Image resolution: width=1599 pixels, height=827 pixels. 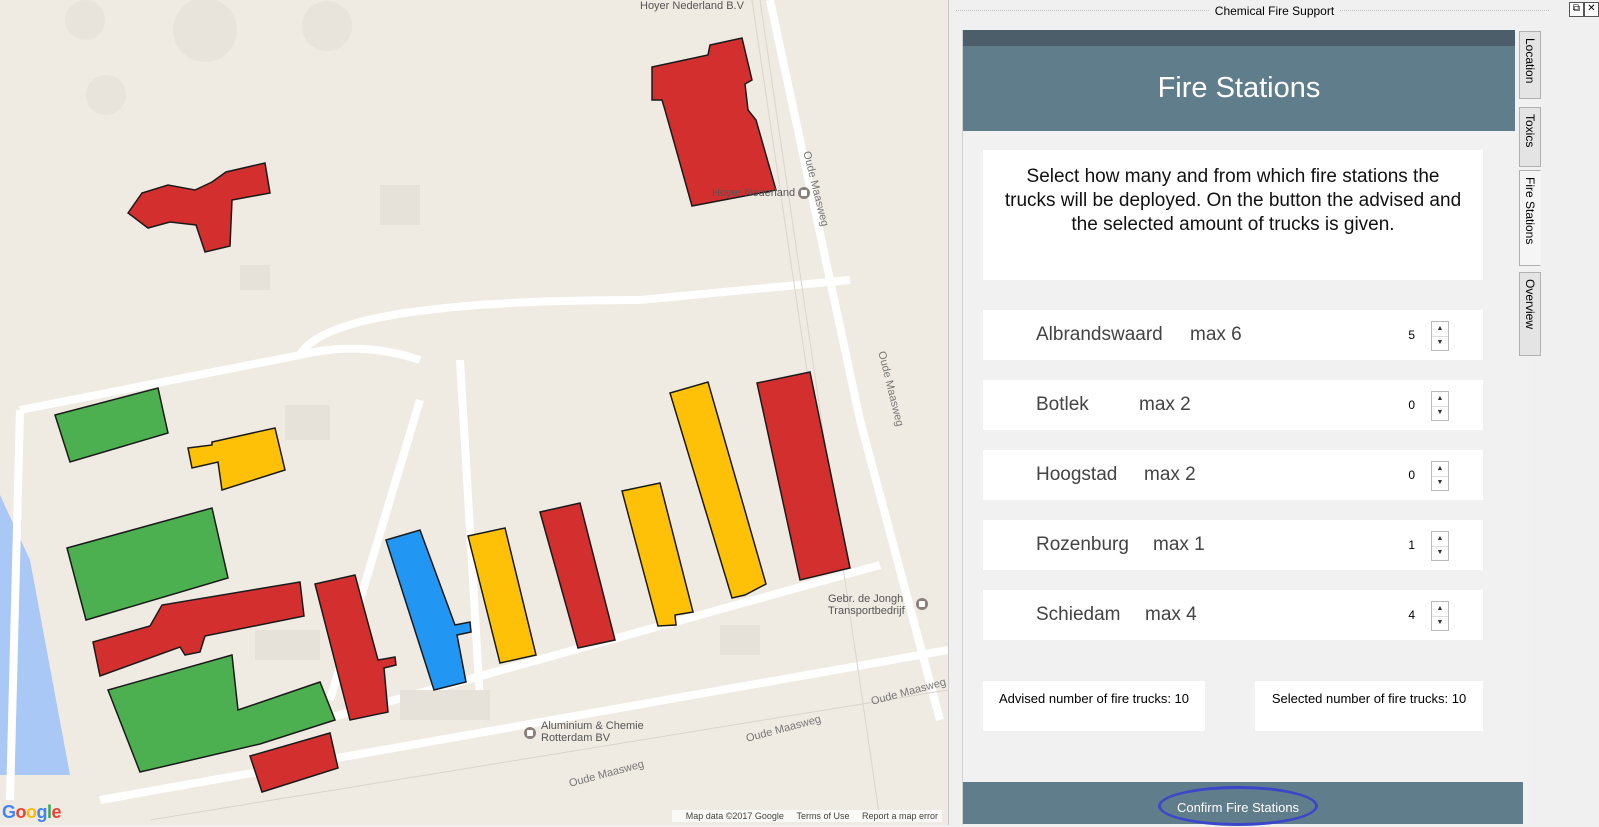 What do you see at coordinates (32, 812) in the screenshot?
I see `google-logo: Google` at bounding box center [32, 812].